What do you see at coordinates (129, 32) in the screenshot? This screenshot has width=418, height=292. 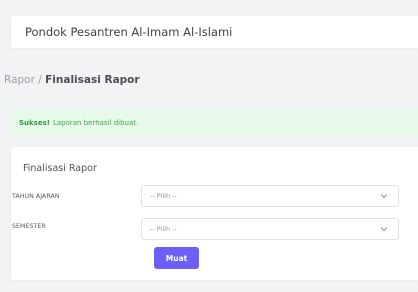 I see `app-title: Pondok Pesantren Al-Imam Al-Islami` at bounding box center [129, 32].